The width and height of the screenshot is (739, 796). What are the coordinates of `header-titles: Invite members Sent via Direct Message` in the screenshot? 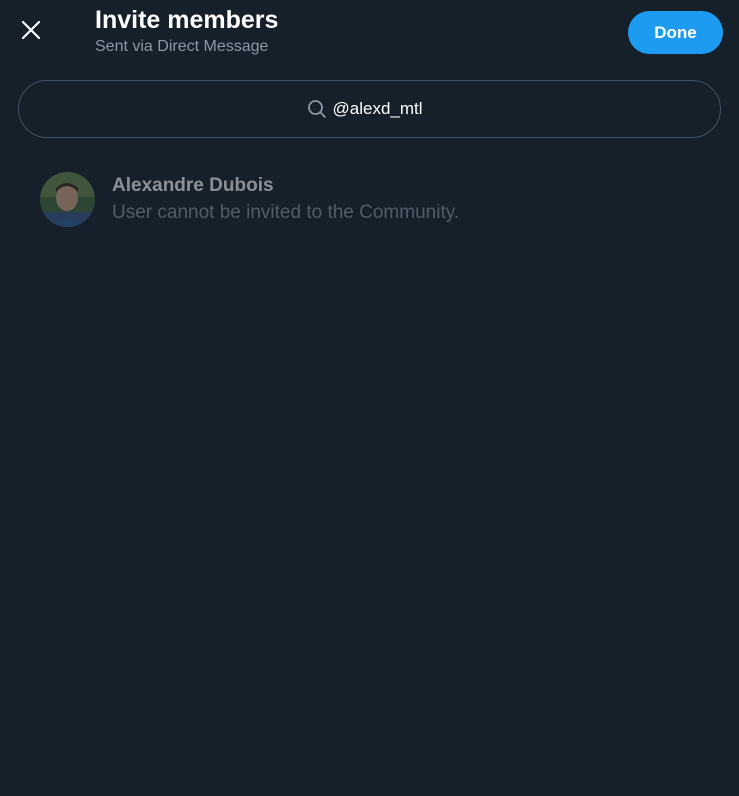 It's located at (186, 31).